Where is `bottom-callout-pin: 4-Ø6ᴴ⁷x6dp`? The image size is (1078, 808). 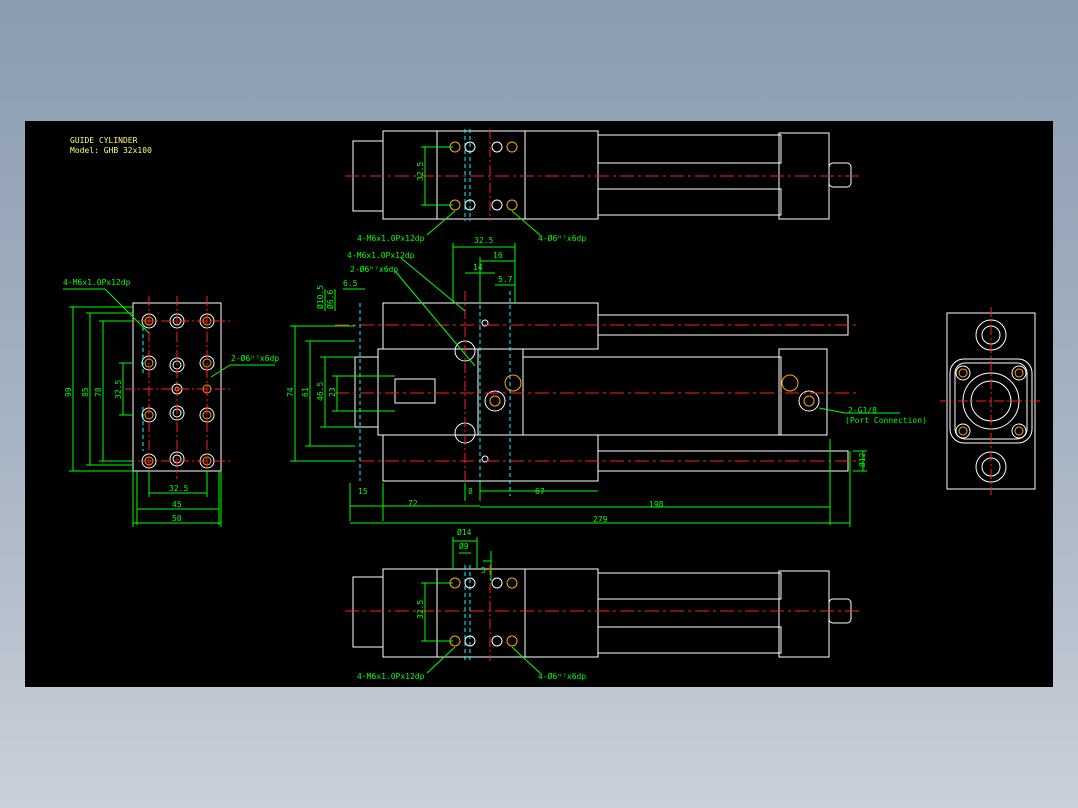
bottom-callout-pin: 4-Ø6ᴴ⁷x6dp is located at coordinates (562, 676).